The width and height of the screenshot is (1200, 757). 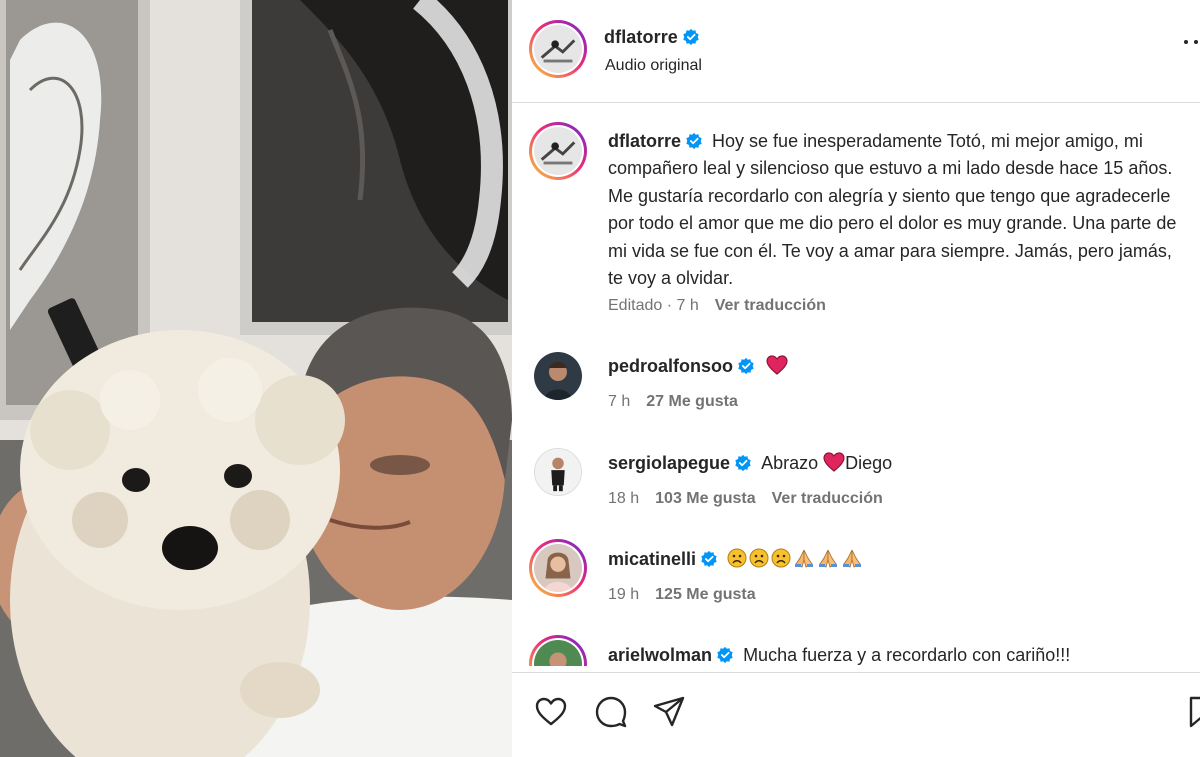 I want to click on author-username-text: dflatorre, so click(x=641, y=37).